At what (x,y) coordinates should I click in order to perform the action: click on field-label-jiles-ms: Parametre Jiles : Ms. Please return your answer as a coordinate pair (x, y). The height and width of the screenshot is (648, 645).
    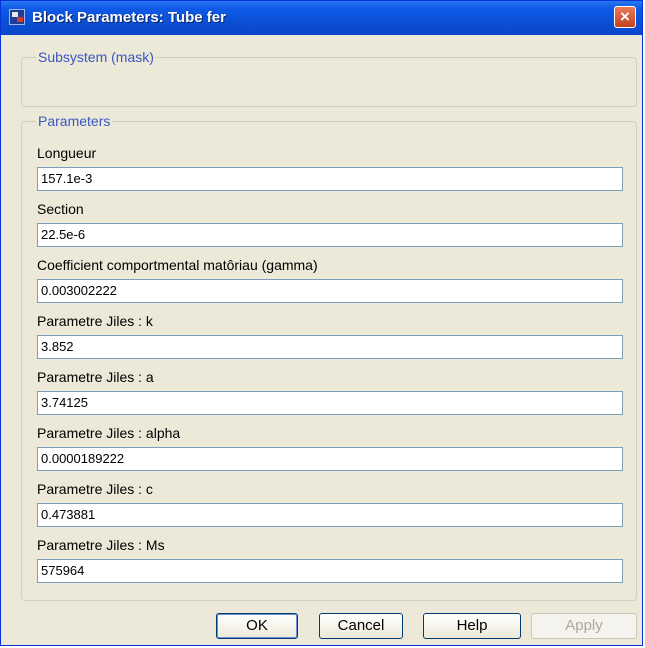
    Looking at the image, I should click on (101, 545).